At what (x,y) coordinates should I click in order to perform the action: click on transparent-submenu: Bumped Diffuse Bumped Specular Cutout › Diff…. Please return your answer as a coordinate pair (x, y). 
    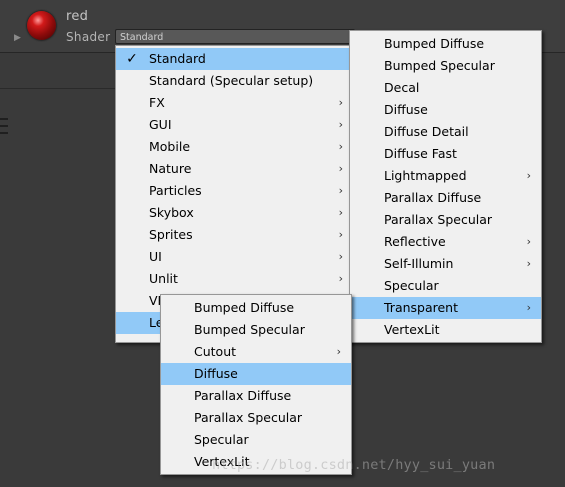
    Looking at the image, I should click on (256, 384).